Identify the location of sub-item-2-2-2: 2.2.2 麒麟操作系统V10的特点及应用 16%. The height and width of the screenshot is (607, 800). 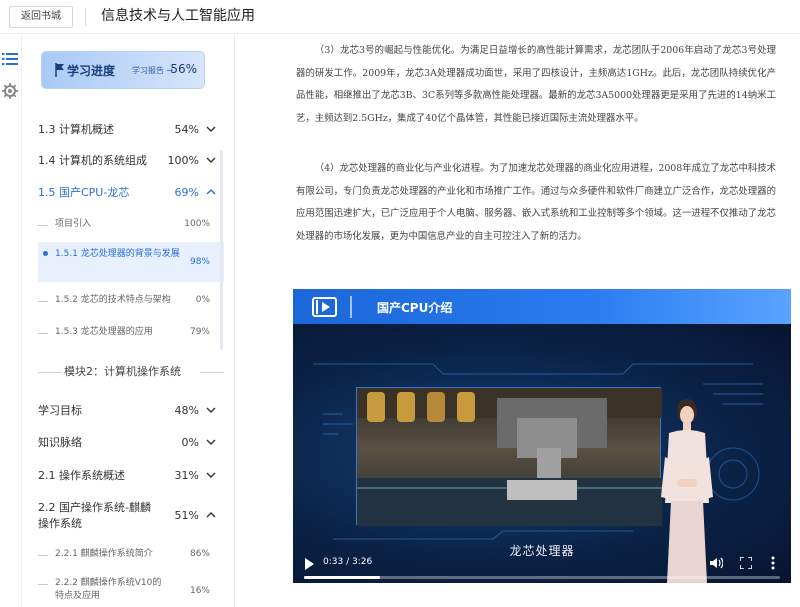
(131, 592).